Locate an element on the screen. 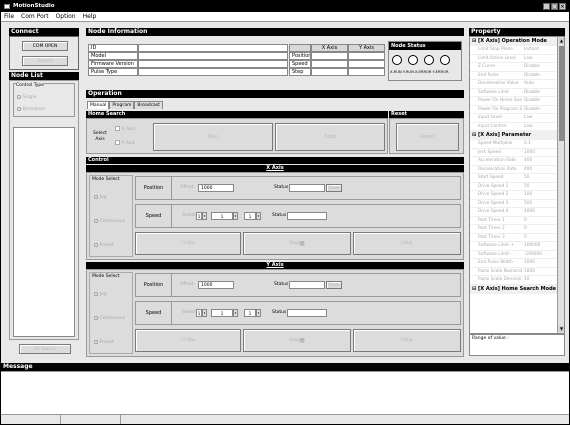 Image resolution: width=570 pixels, height=425 pixels. property-value: 100000 is located at coordinates (540, 246).